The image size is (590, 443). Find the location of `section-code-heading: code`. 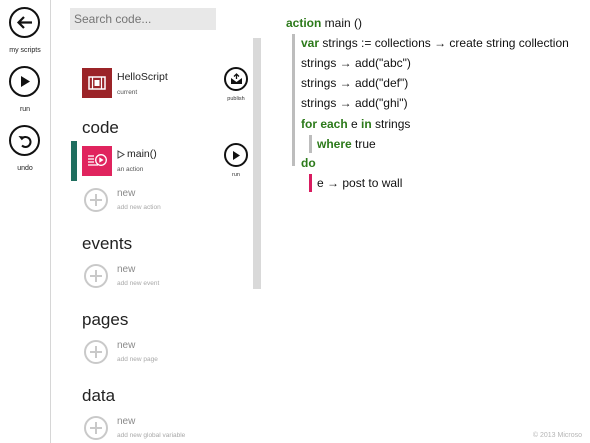

section-code-heading: code is located at coordinates (100, 127).